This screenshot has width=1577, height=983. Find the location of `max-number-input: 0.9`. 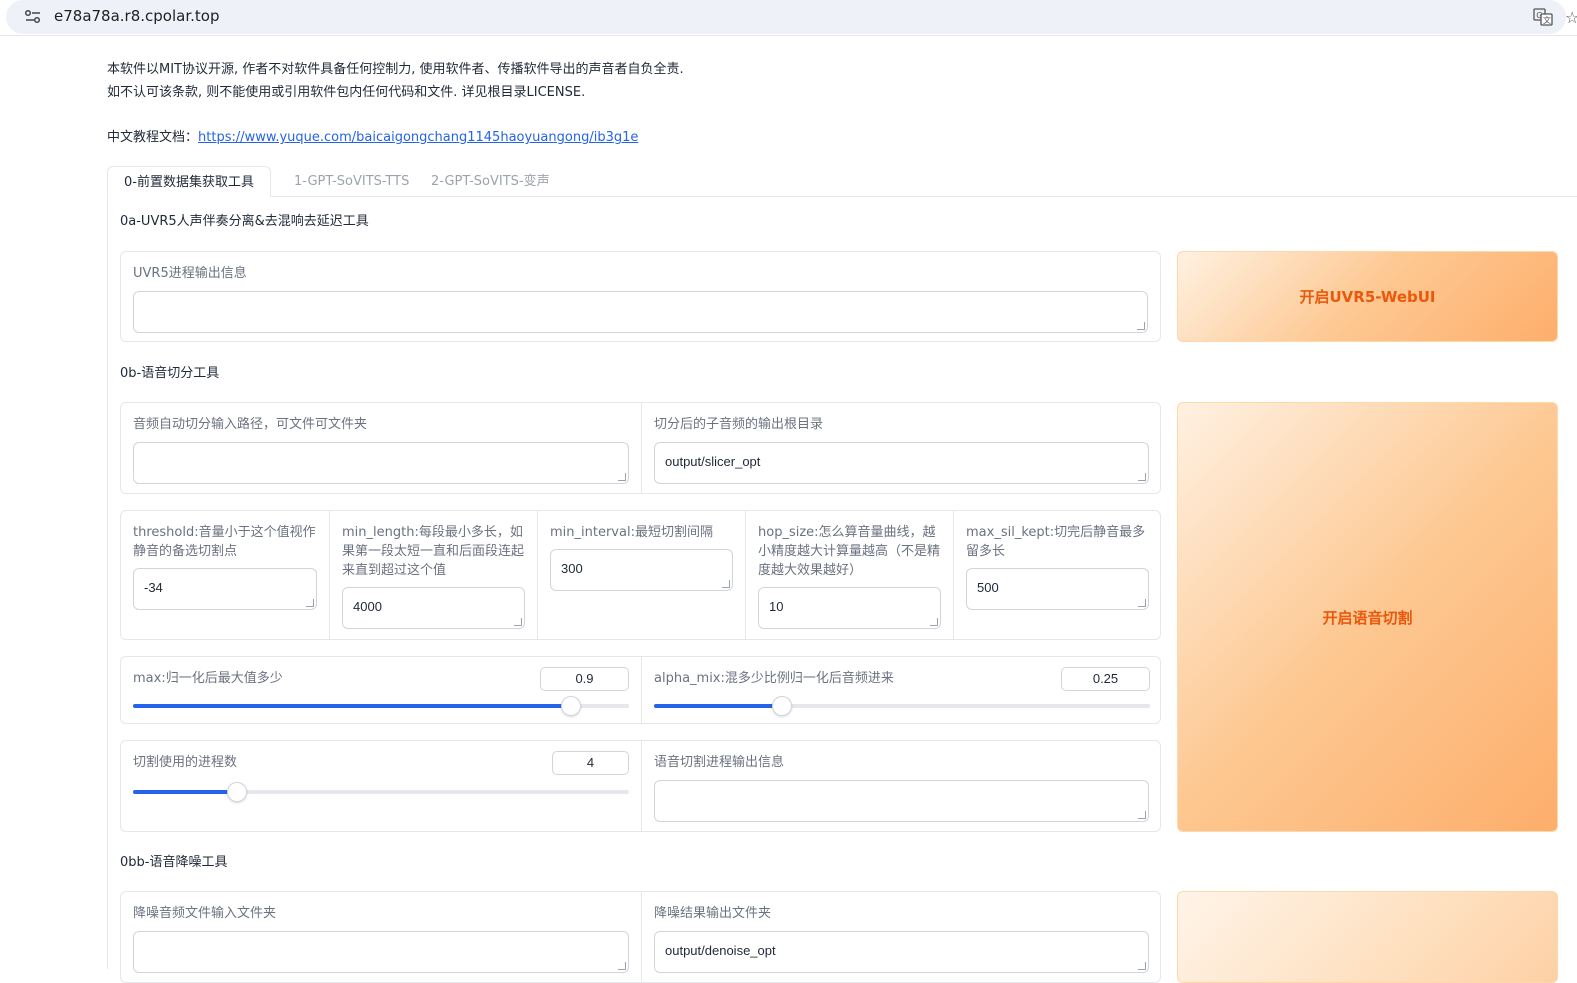

max-number-input: 0.9 is located at coordinates (584, 679).